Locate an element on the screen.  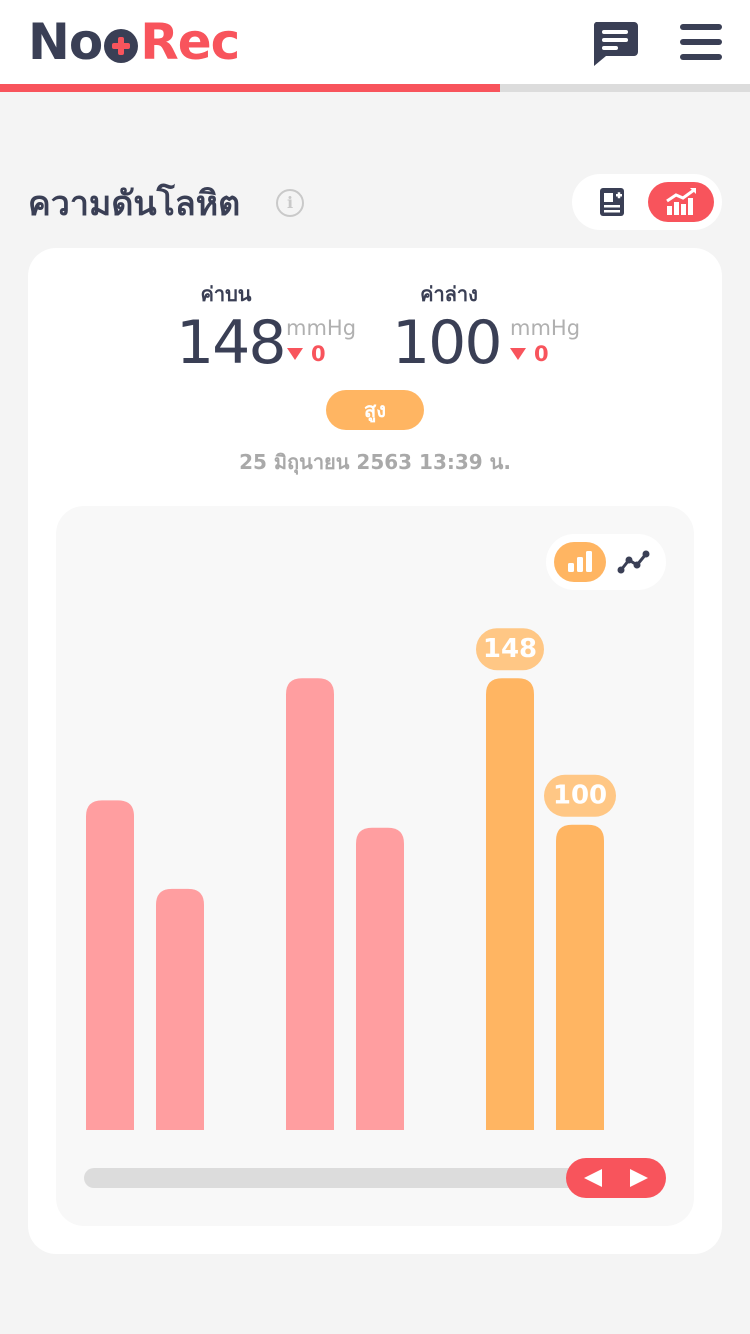
logo-text-no: No is located at coordinates (65, 42).